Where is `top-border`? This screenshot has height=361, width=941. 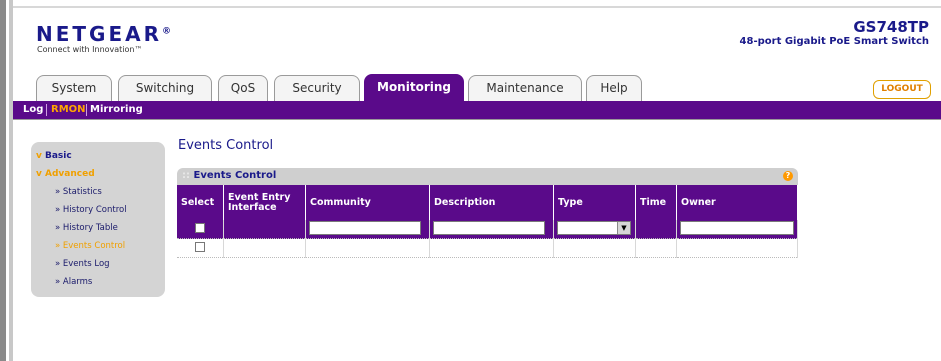 top-border is located at coordinates (477, 7).